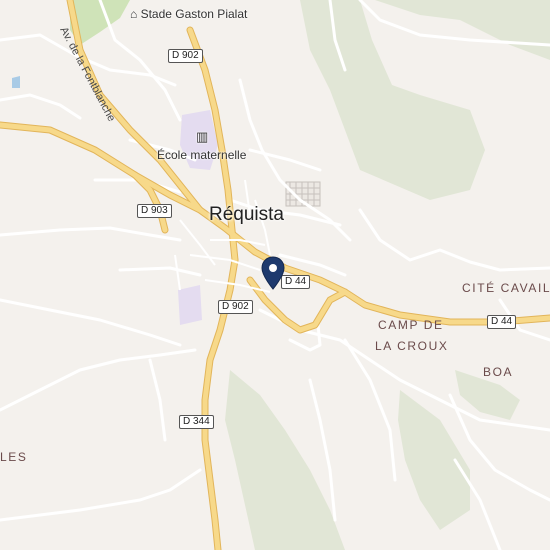  I want to click on road-shield-d44-center: D 44, so click(296, 282).